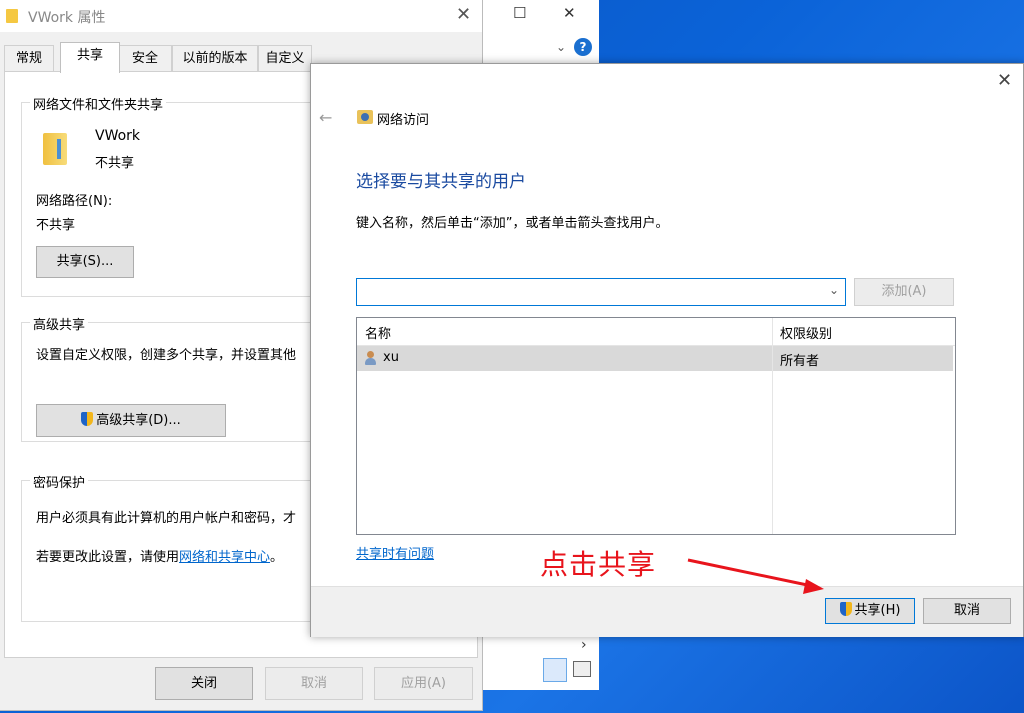  What do you see at coordinates (90, 57) in the screenshot?
I see `tab-sharing: 共享` at bounding box center [90, 57].